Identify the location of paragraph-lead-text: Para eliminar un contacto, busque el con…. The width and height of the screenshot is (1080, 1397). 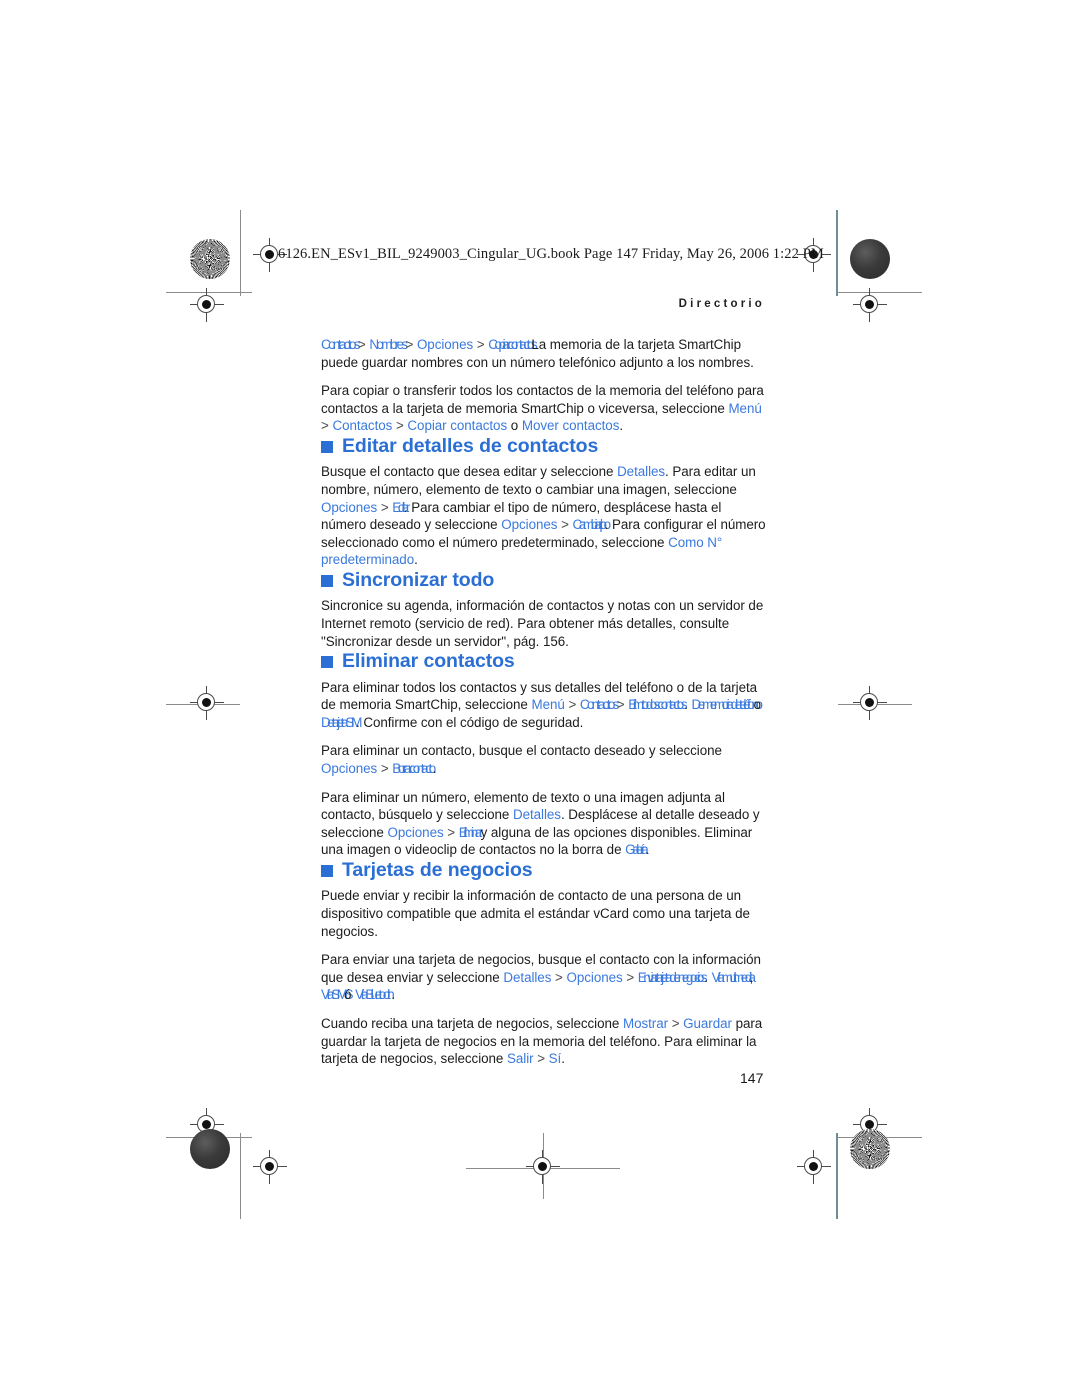
(521, 751).